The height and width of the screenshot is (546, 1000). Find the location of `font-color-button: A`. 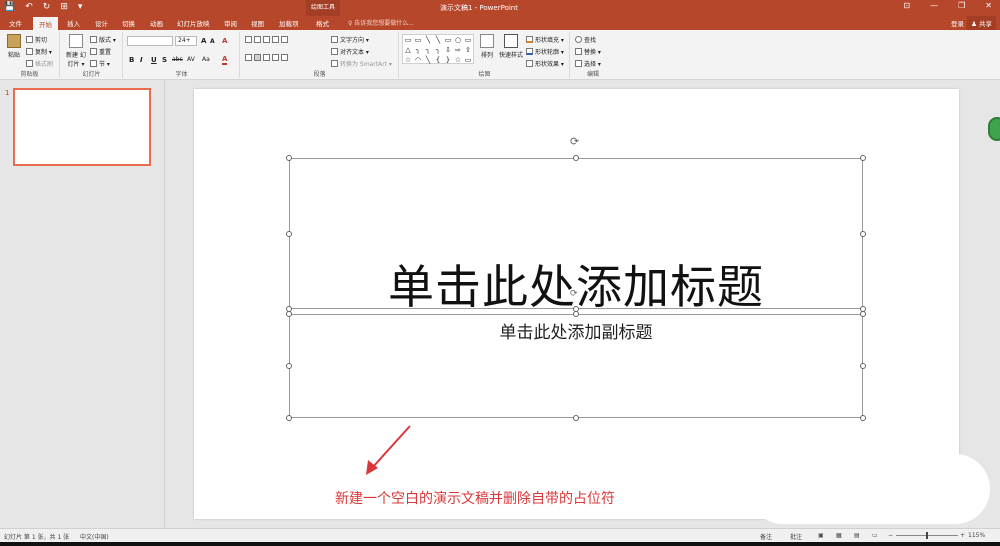

font-color-button: A is located at coordinates (225, 60).